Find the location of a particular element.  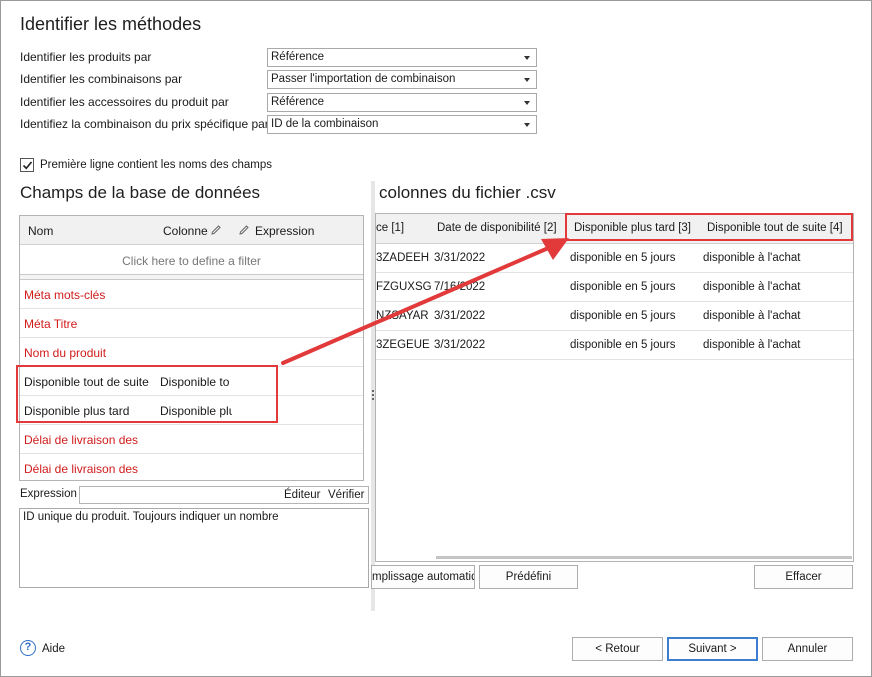

csv-columns-title: colonnes du fichier .csv is located at coordinates (467, 192).